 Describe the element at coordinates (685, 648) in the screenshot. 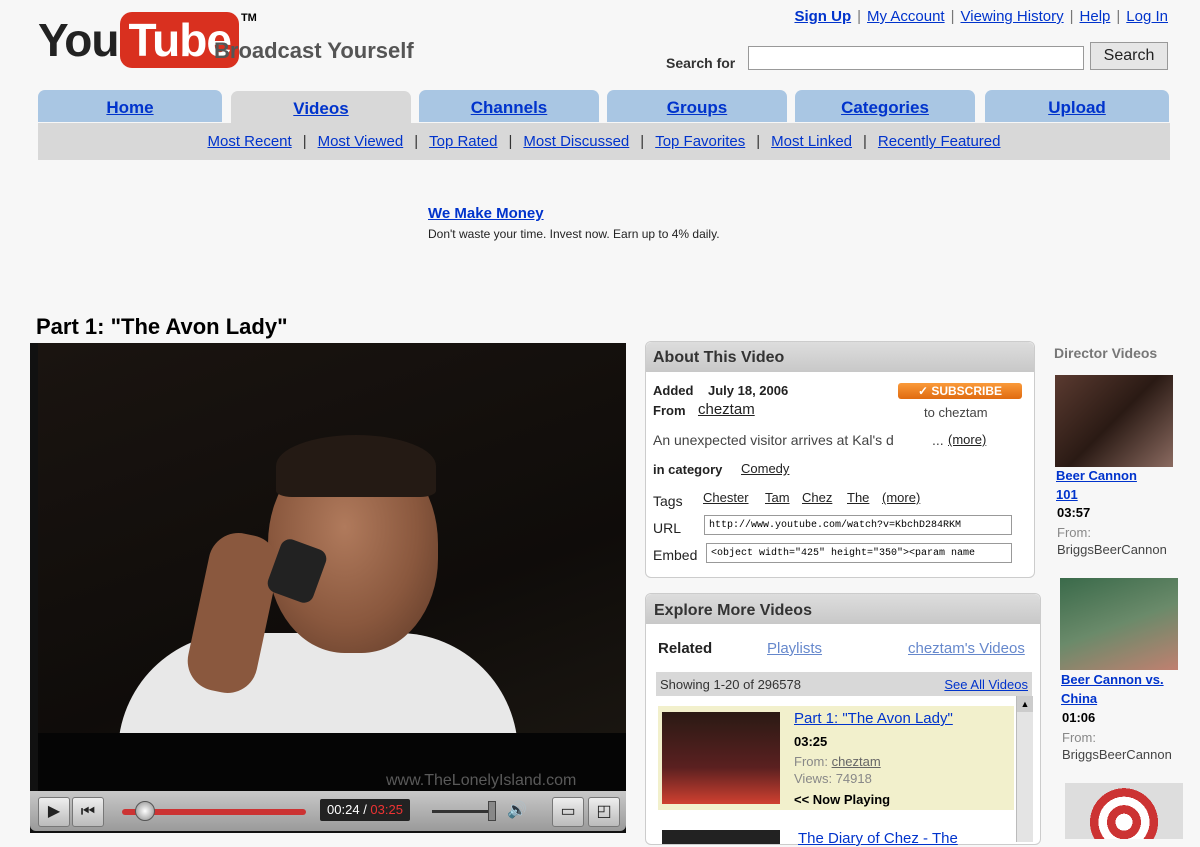

I see `tab-related: Related` at that location.